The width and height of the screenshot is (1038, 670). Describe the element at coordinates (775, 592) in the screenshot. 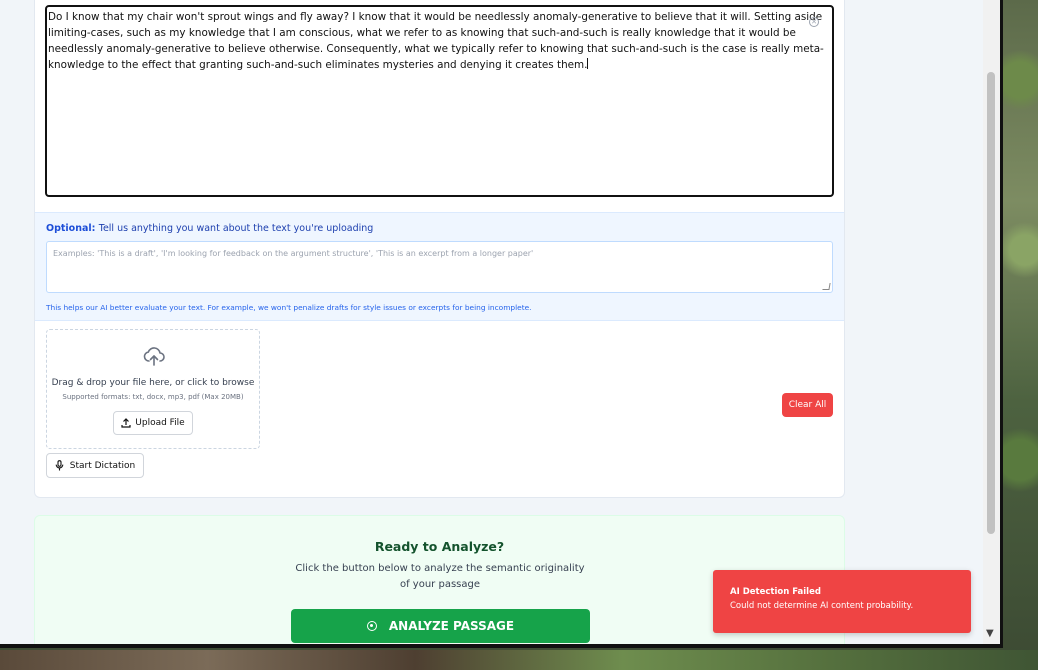

I see `toast-title: AI Detection Failed` at that location.